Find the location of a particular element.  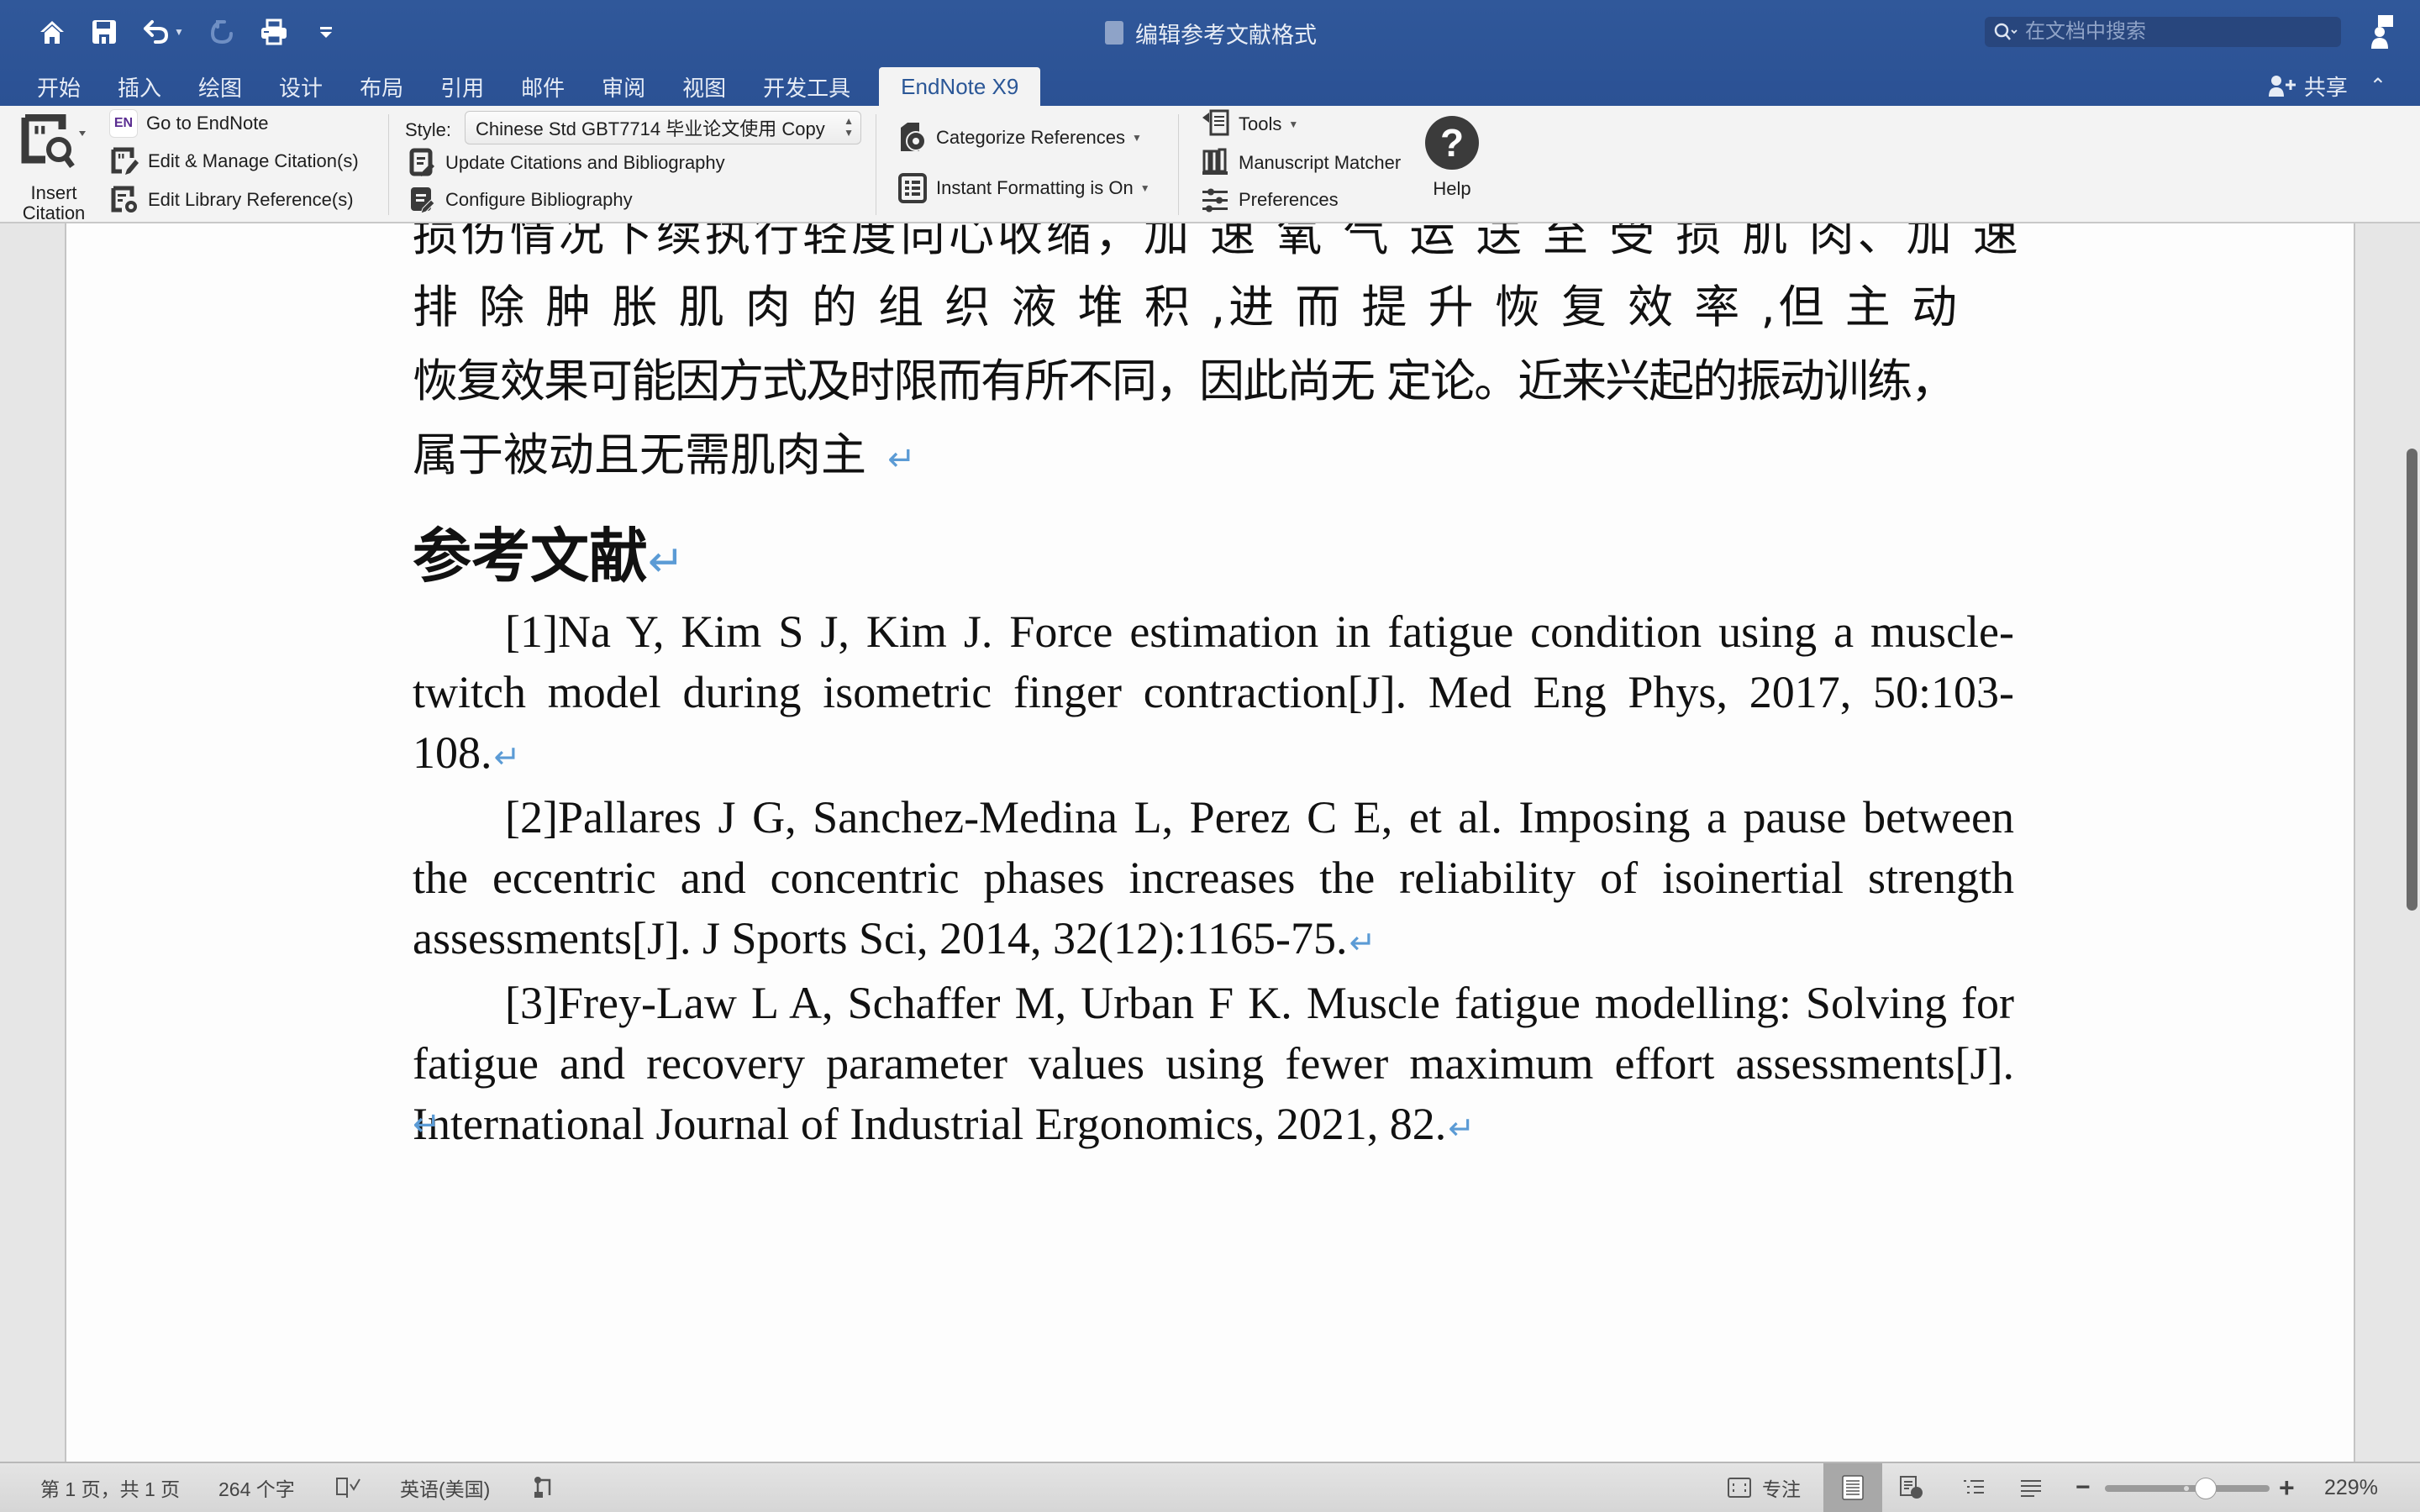

categorize-references-button: Categorize References ▼ is located at coordinates (1020, 138).